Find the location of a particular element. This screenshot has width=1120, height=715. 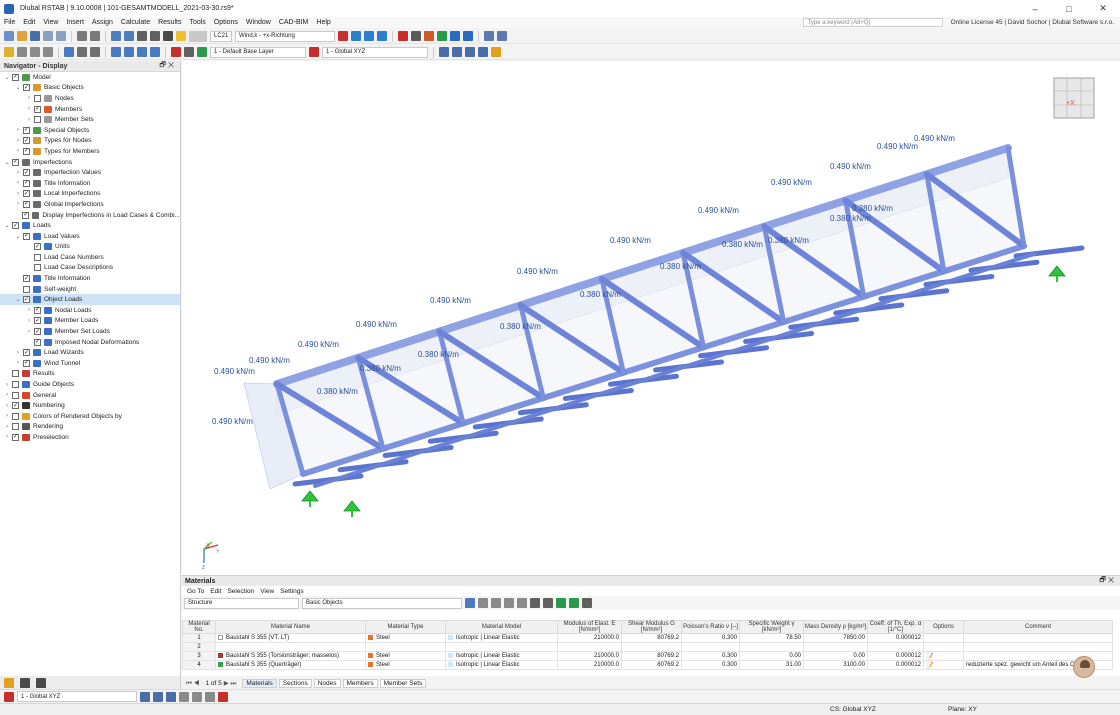

nav-item-special-objects: ›✓Special Objects is located at coordinates (90, 130).